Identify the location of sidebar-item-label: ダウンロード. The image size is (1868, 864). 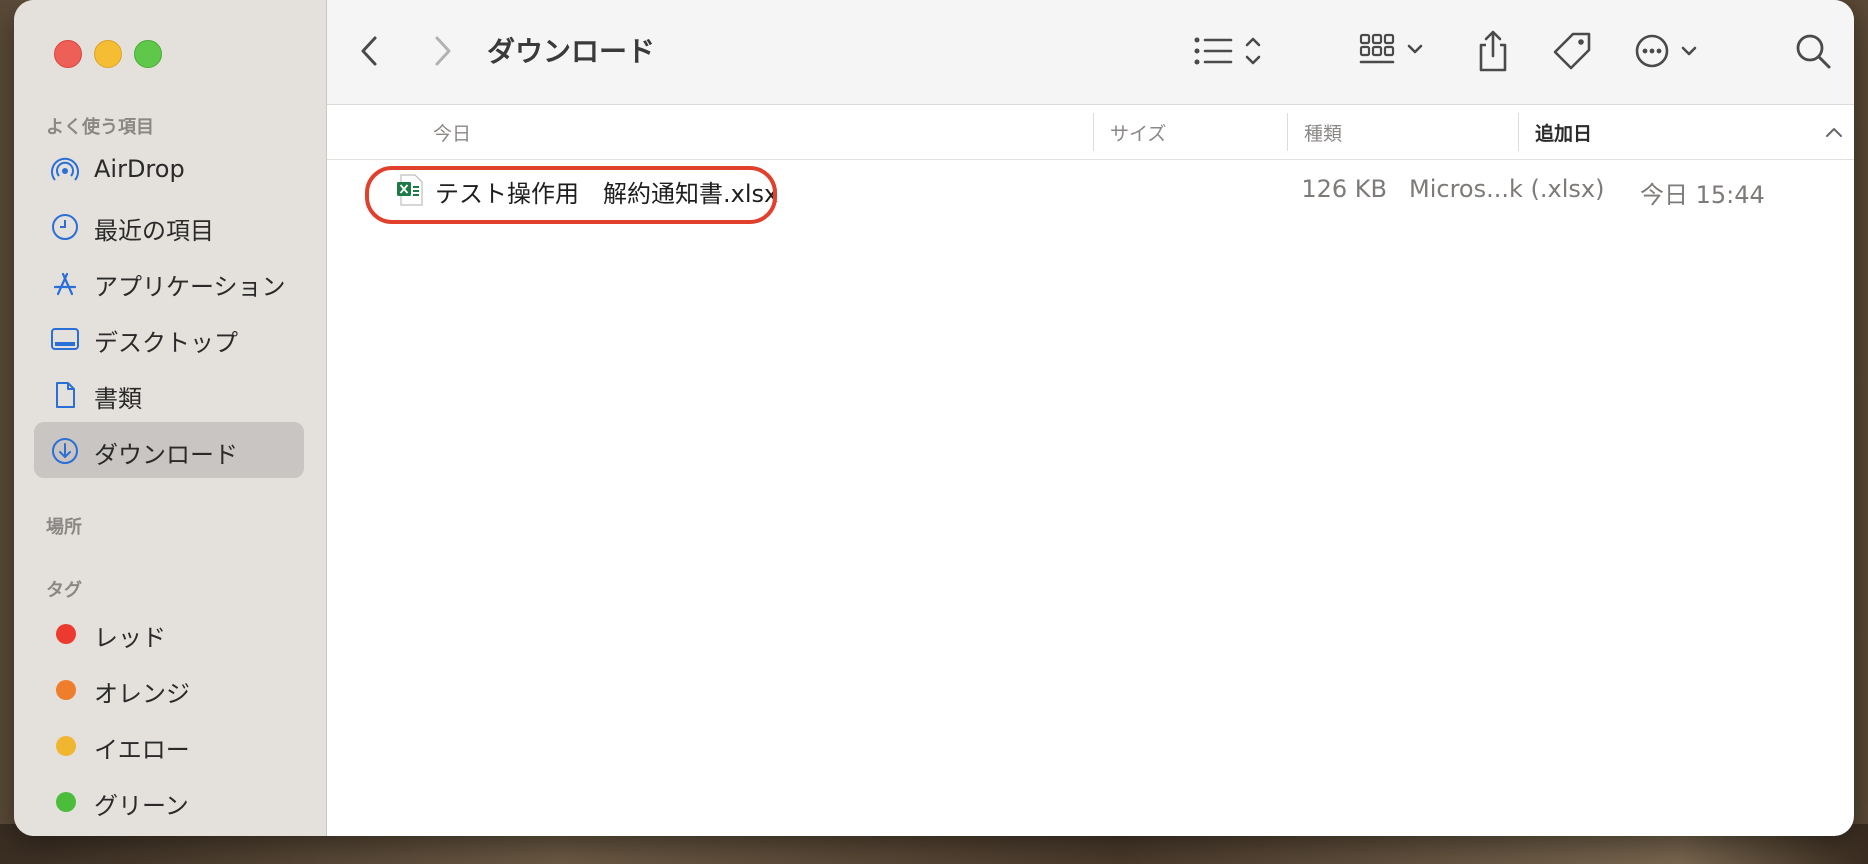
(166, 455).